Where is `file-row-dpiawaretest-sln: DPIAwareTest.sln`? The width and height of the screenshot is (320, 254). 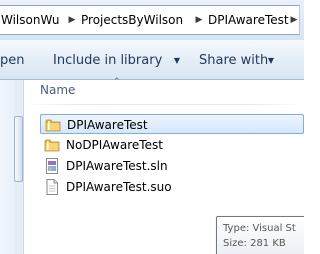 file-row-dpiawaretest-sln: DPIAwareTest.sln is located at coordinates (172, 166).